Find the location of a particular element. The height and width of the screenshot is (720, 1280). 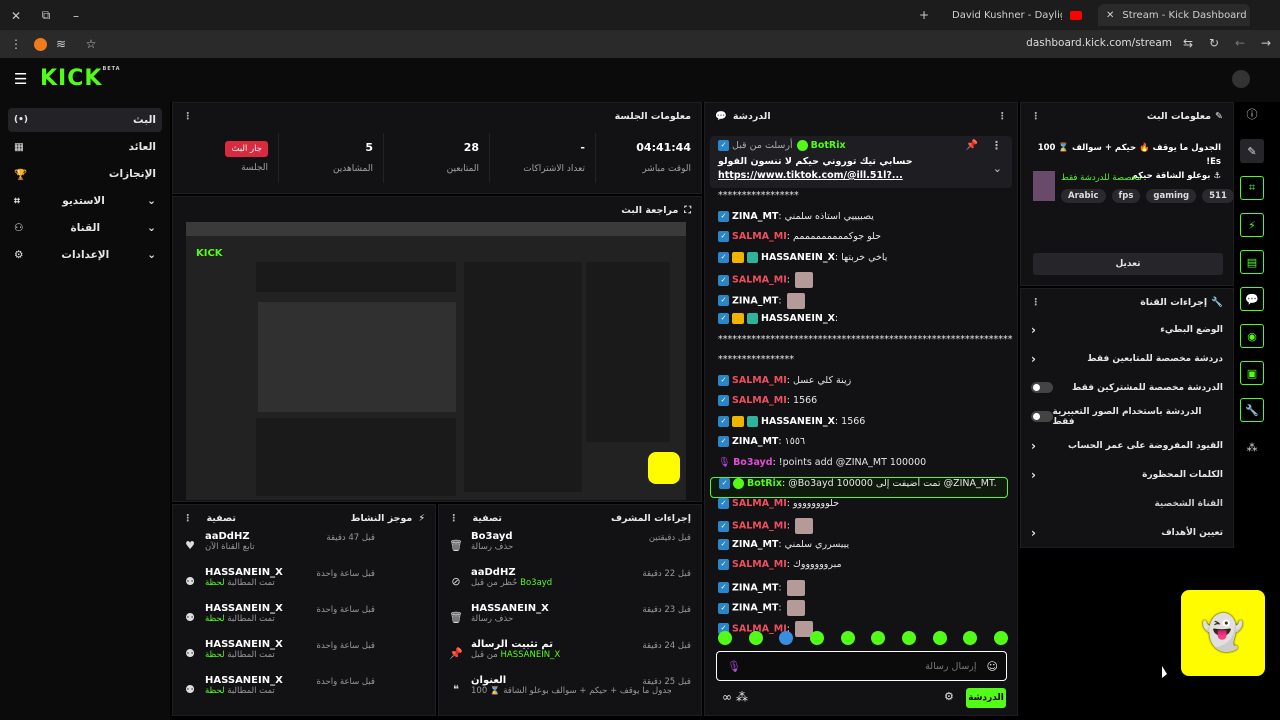

emotes-only-toggle is located at coordinates (1042, 416).